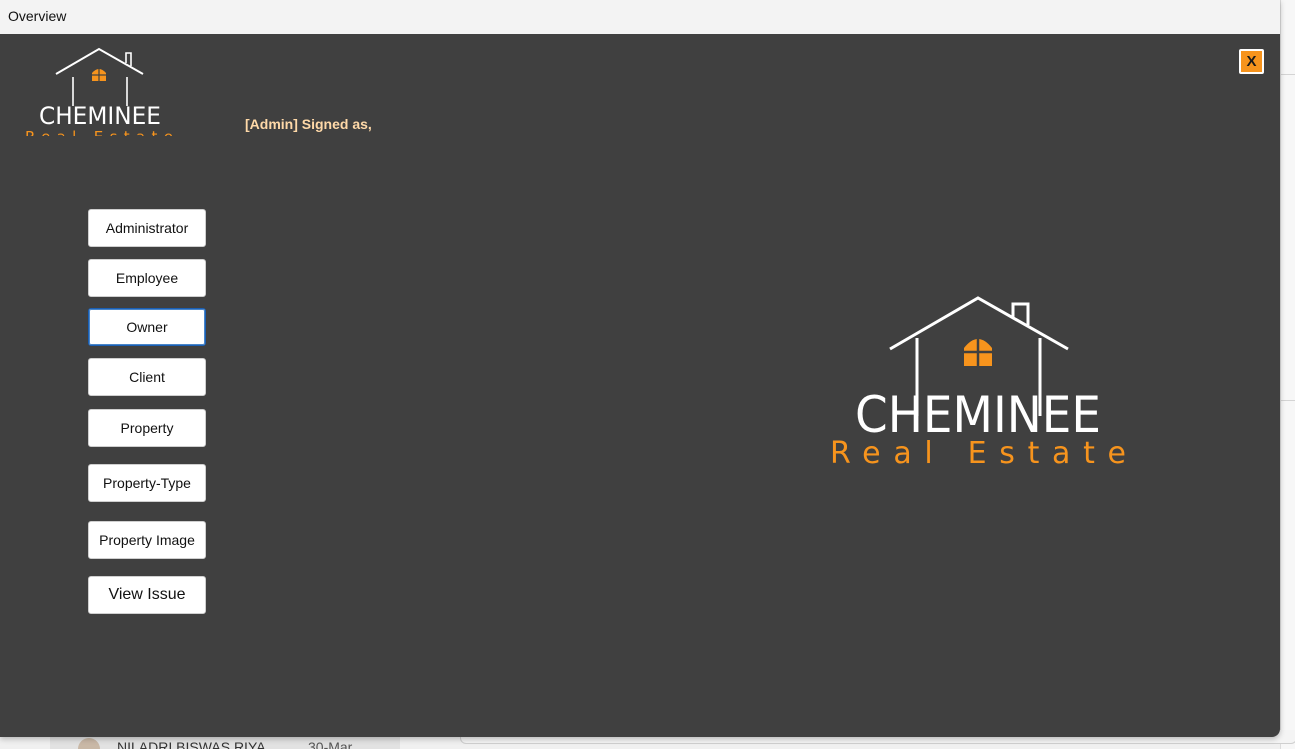  Describe the element at coordinates (640, 17) in the screenshot. I see `title-bar: Overview` at that location.